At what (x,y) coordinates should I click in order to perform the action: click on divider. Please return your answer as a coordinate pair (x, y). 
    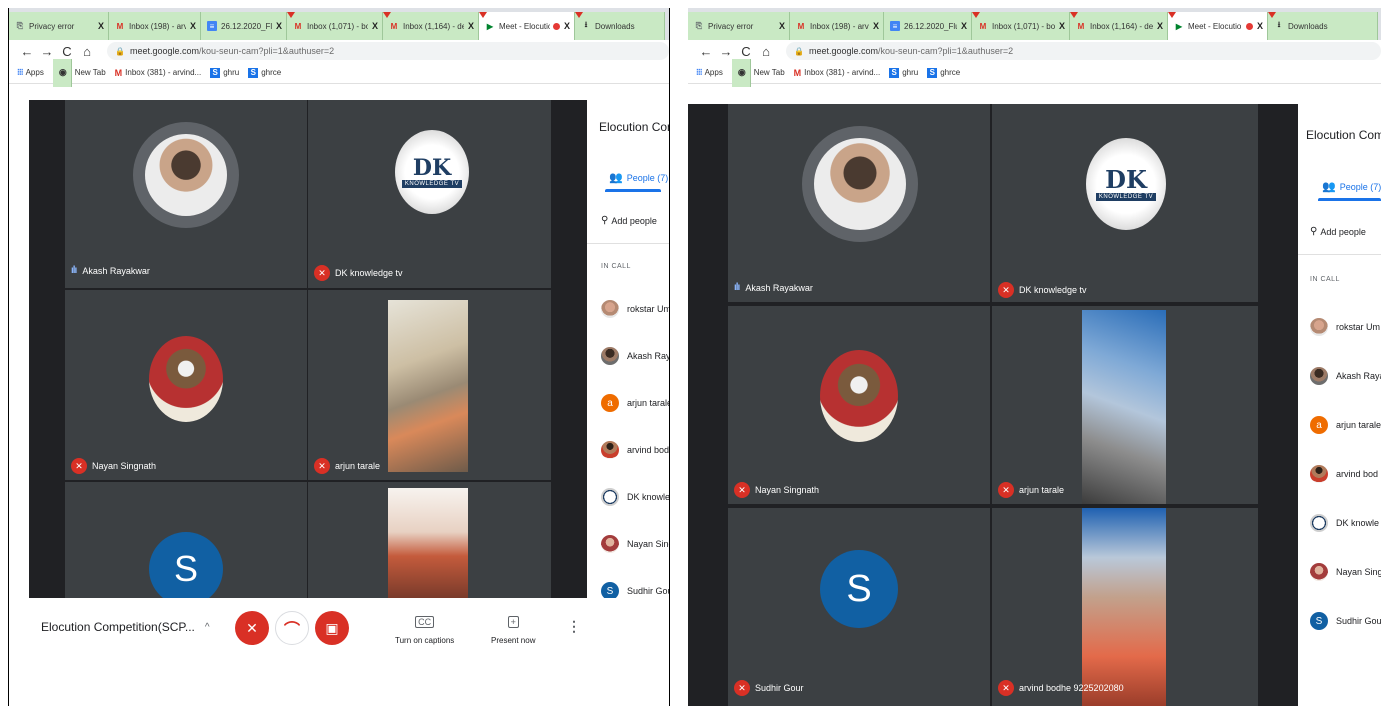
    Looking at the image, I should click on (1339, 254).